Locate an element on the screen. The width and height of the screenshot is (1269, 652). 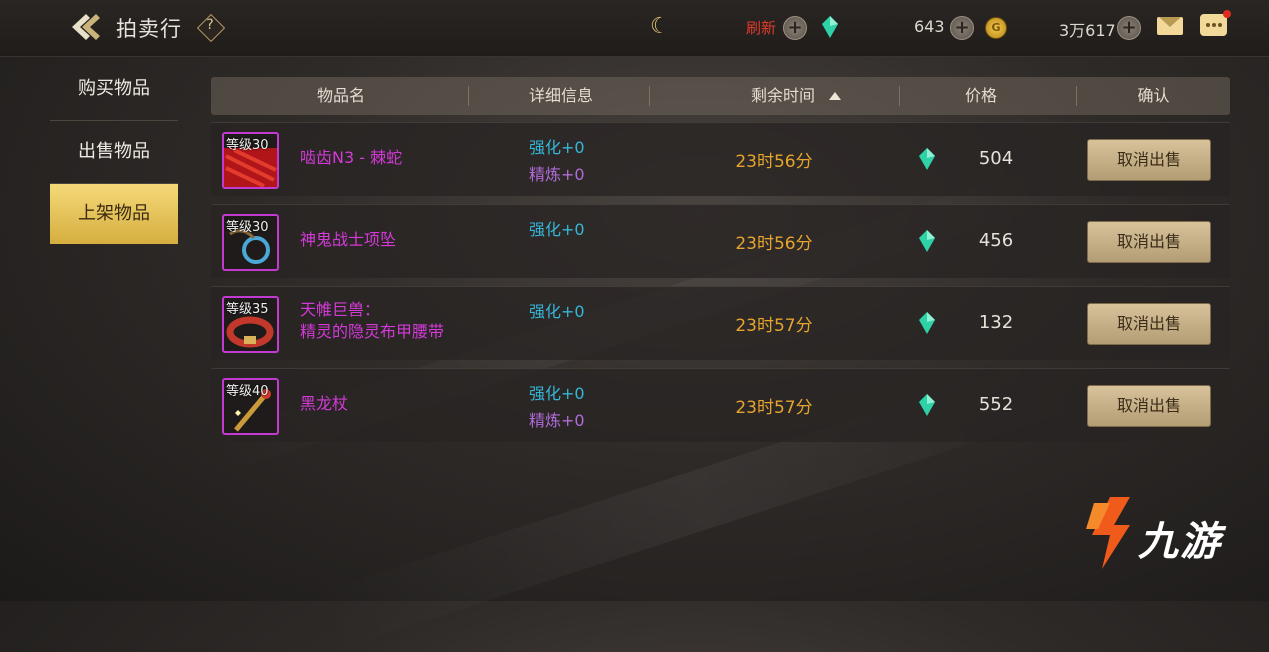
column-header-confirm: 确认 is located at coordinates (1153, 95).